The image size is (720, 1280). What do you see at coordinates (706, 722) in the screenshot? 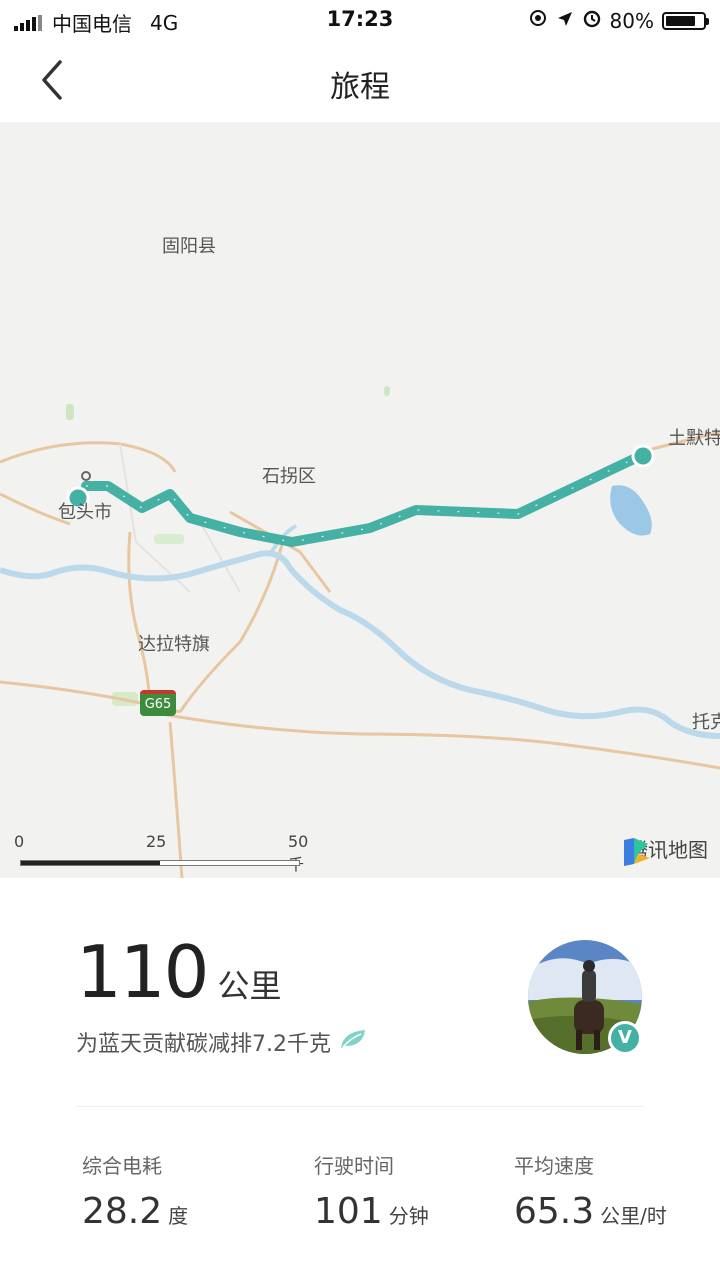
I see `place-label: 托克` at bounding box center [706, 722].